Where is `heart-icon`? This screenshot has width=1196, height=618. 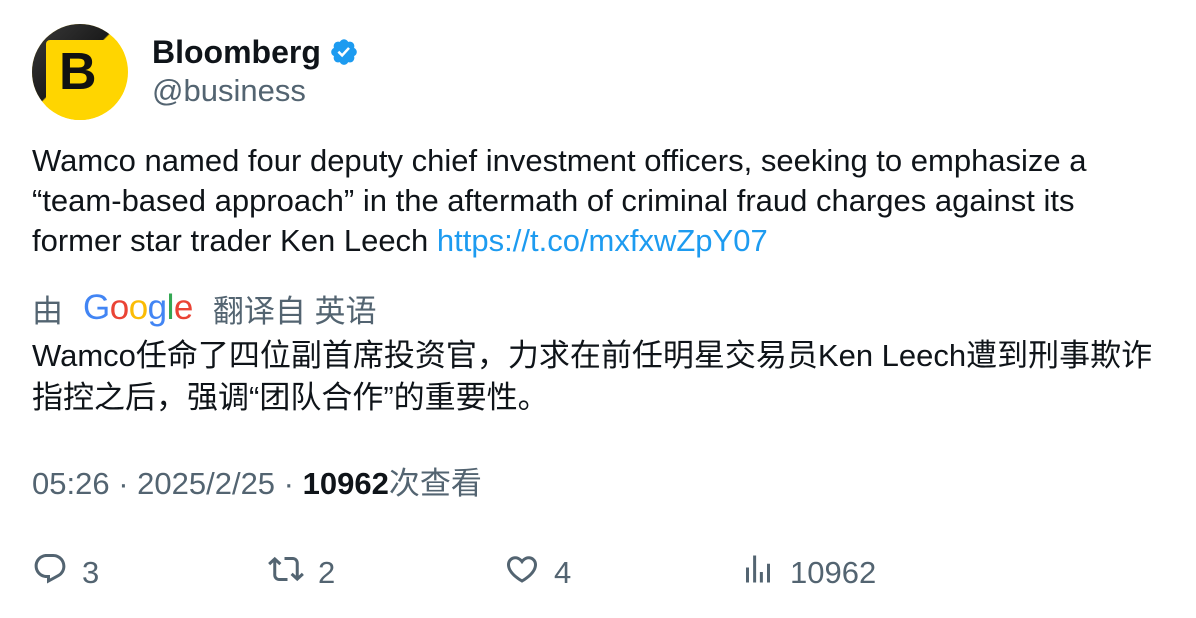
heart-icon is located at coordinates (522, 573).